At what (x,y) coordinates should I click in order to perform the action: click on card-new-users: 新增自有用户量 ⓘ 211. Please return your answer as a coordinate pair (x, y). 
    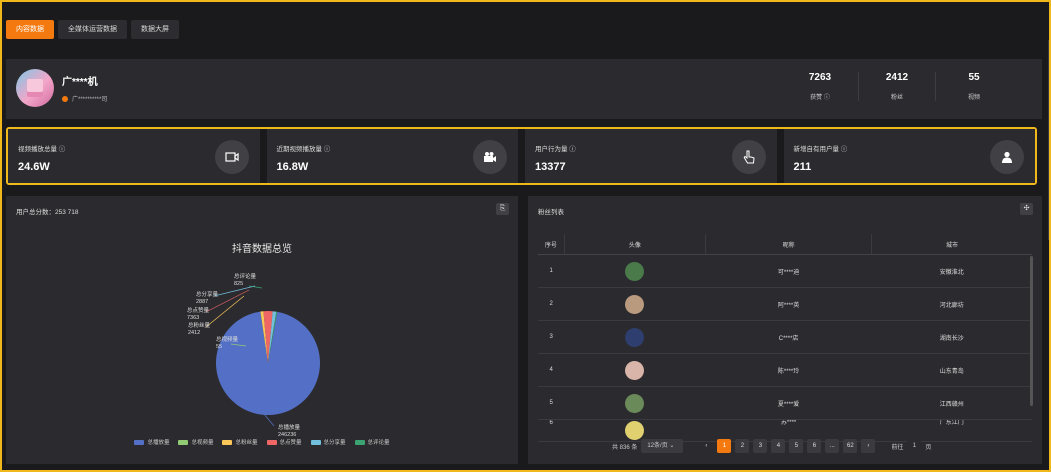
    Looking at the image, I should click on (909, 156).